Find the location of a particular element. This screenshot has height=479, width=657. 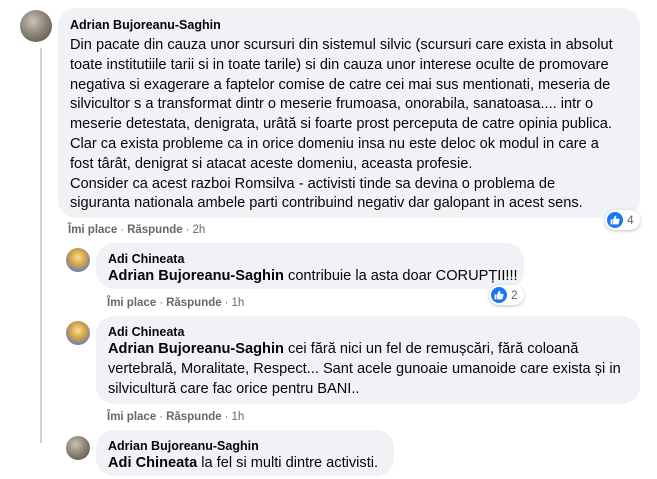

comment-actions: Îmi place · Răspunde · 2h is located at coordinates (136, 230).